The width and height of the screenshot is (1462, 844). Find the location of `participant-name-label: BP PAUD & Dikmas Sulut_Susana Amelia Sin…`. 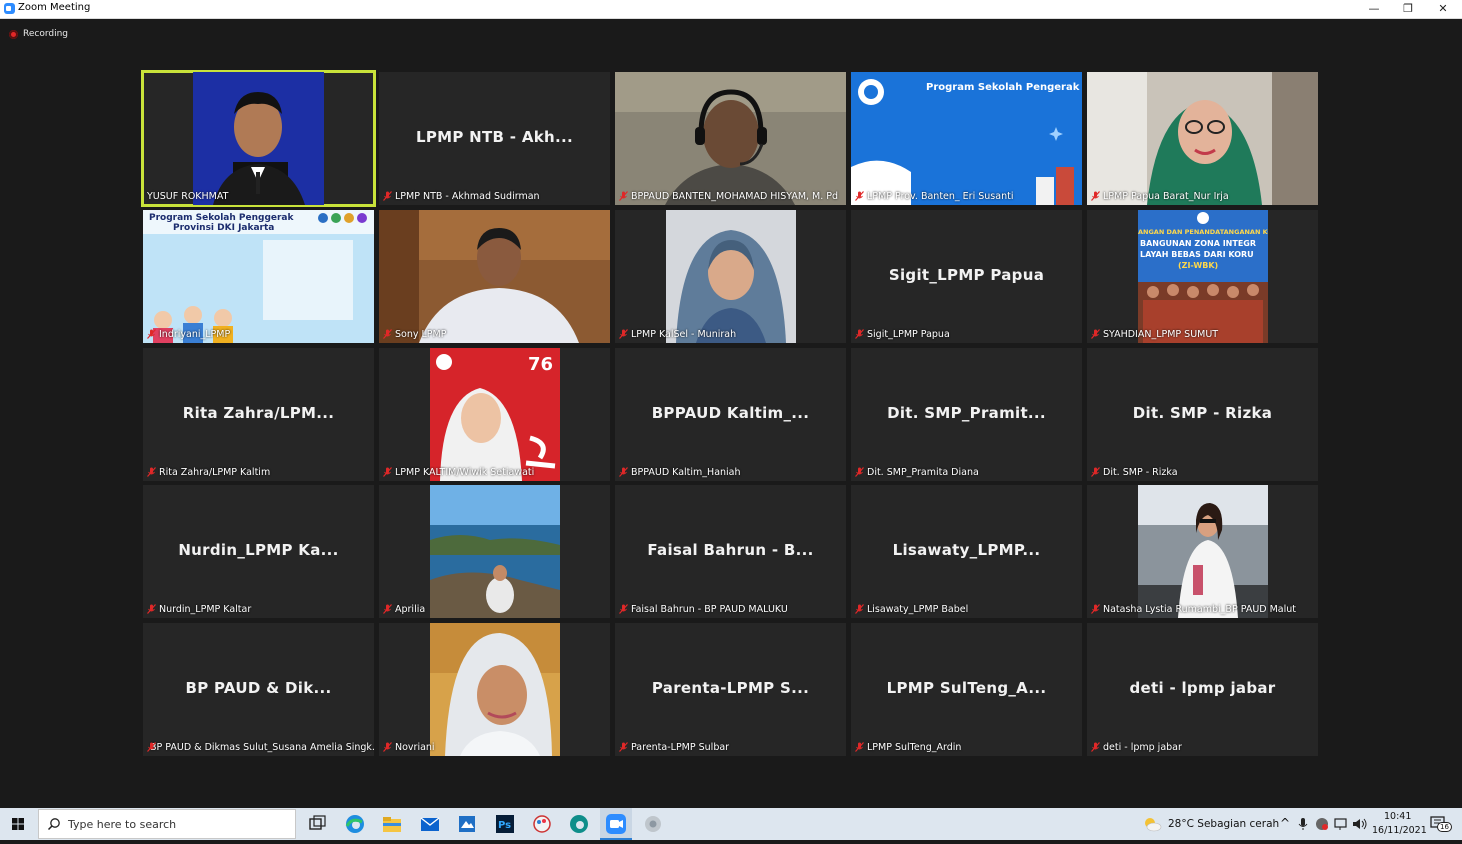

participant-name-label: BP PAUD & Dikmas Sulut_Susana Amelia Sin… is located at coordinates (260, 747).